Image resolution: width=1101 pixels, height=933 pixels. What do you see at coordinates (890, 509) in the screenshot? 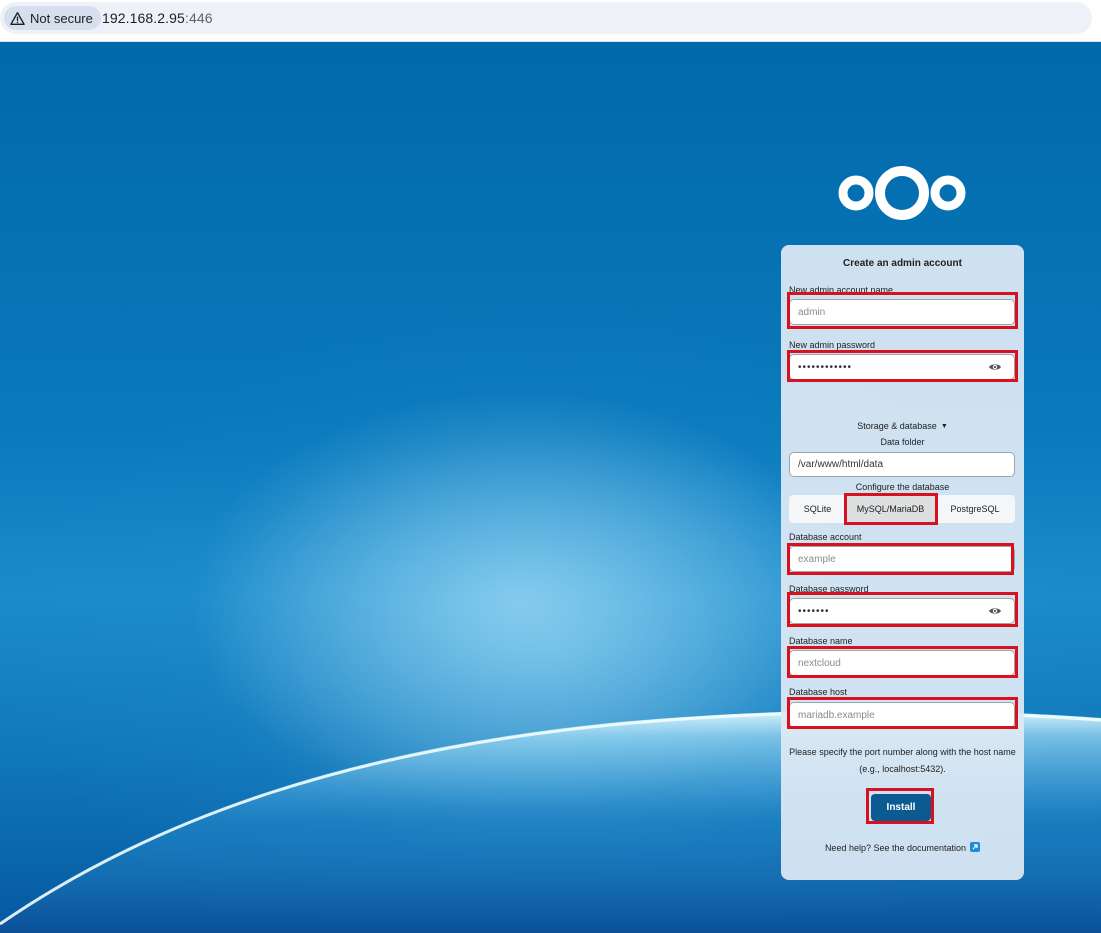
I see `db-option-mysql: MySQL/MariaDB` at bounding box center [890, 509].